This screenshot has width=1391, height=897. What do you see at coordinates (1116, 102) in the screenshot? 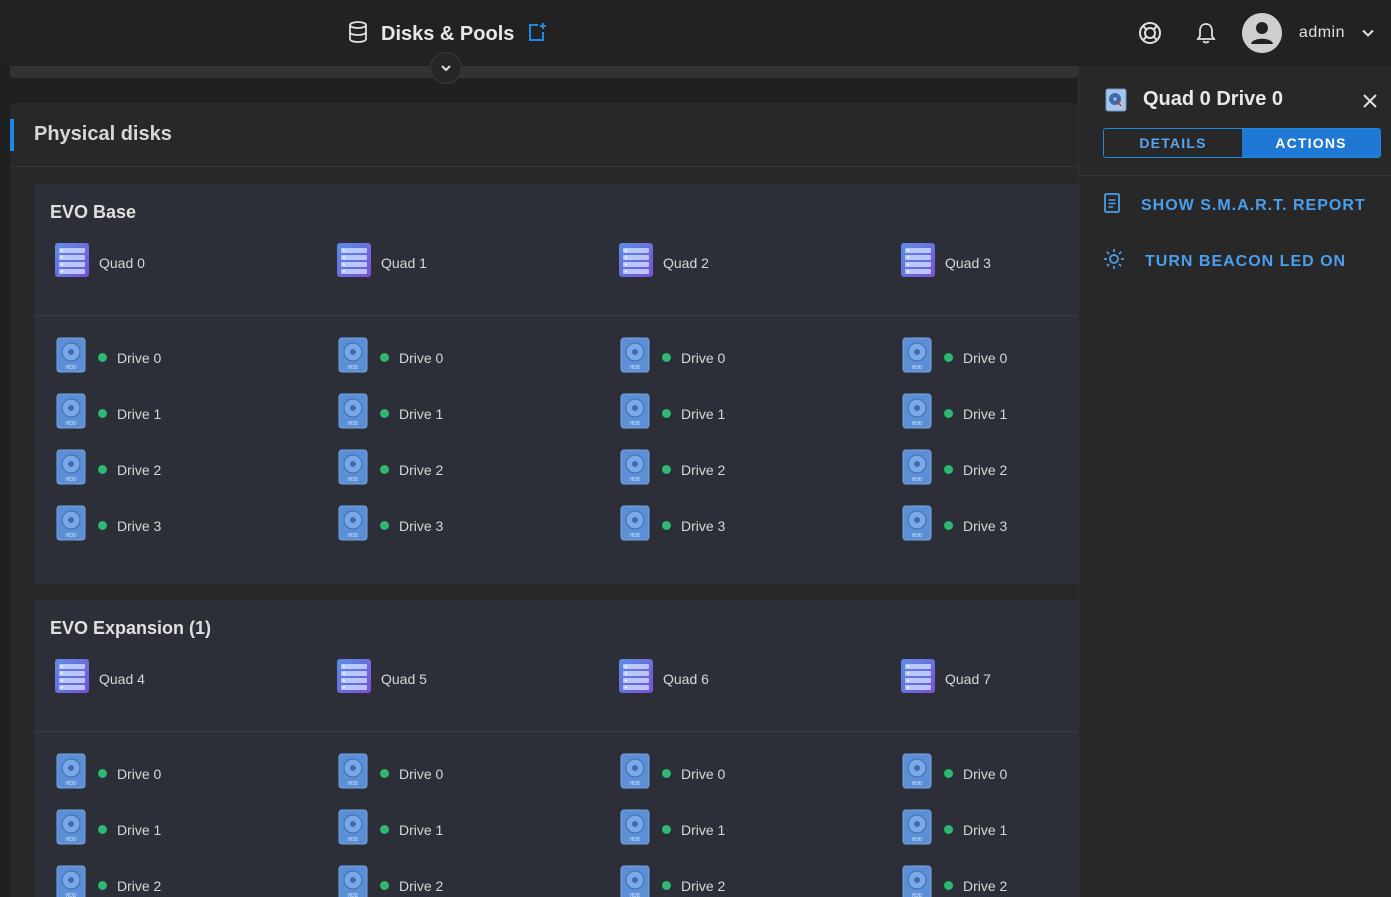
I see `hdd-icon` at bounding box center [1116, 102].